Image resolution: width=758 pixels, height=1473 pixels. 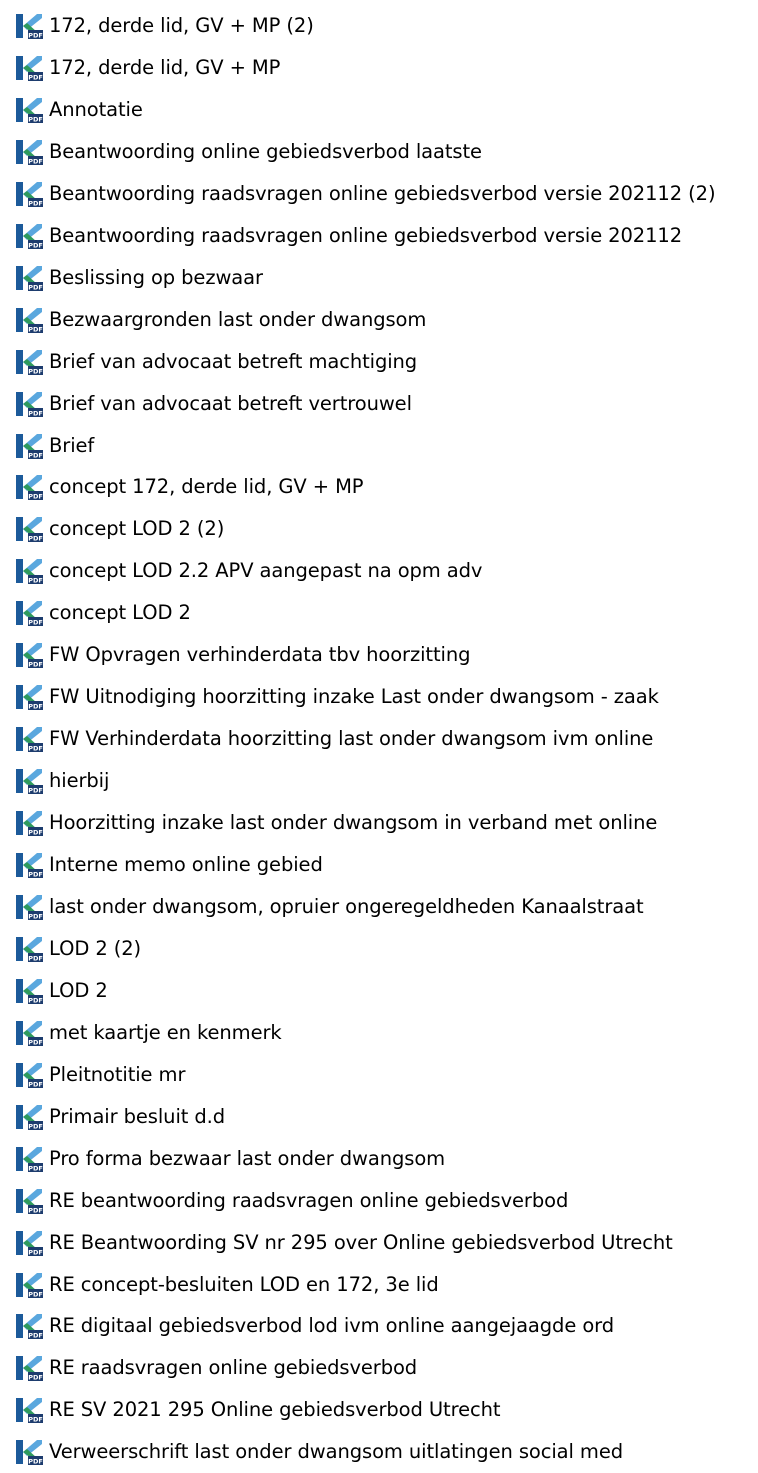 What do you see at coordinates (379, 613) in the screenshot?
I see `file-item: PDF concept LOD 2` at bounding box center [379, 613].